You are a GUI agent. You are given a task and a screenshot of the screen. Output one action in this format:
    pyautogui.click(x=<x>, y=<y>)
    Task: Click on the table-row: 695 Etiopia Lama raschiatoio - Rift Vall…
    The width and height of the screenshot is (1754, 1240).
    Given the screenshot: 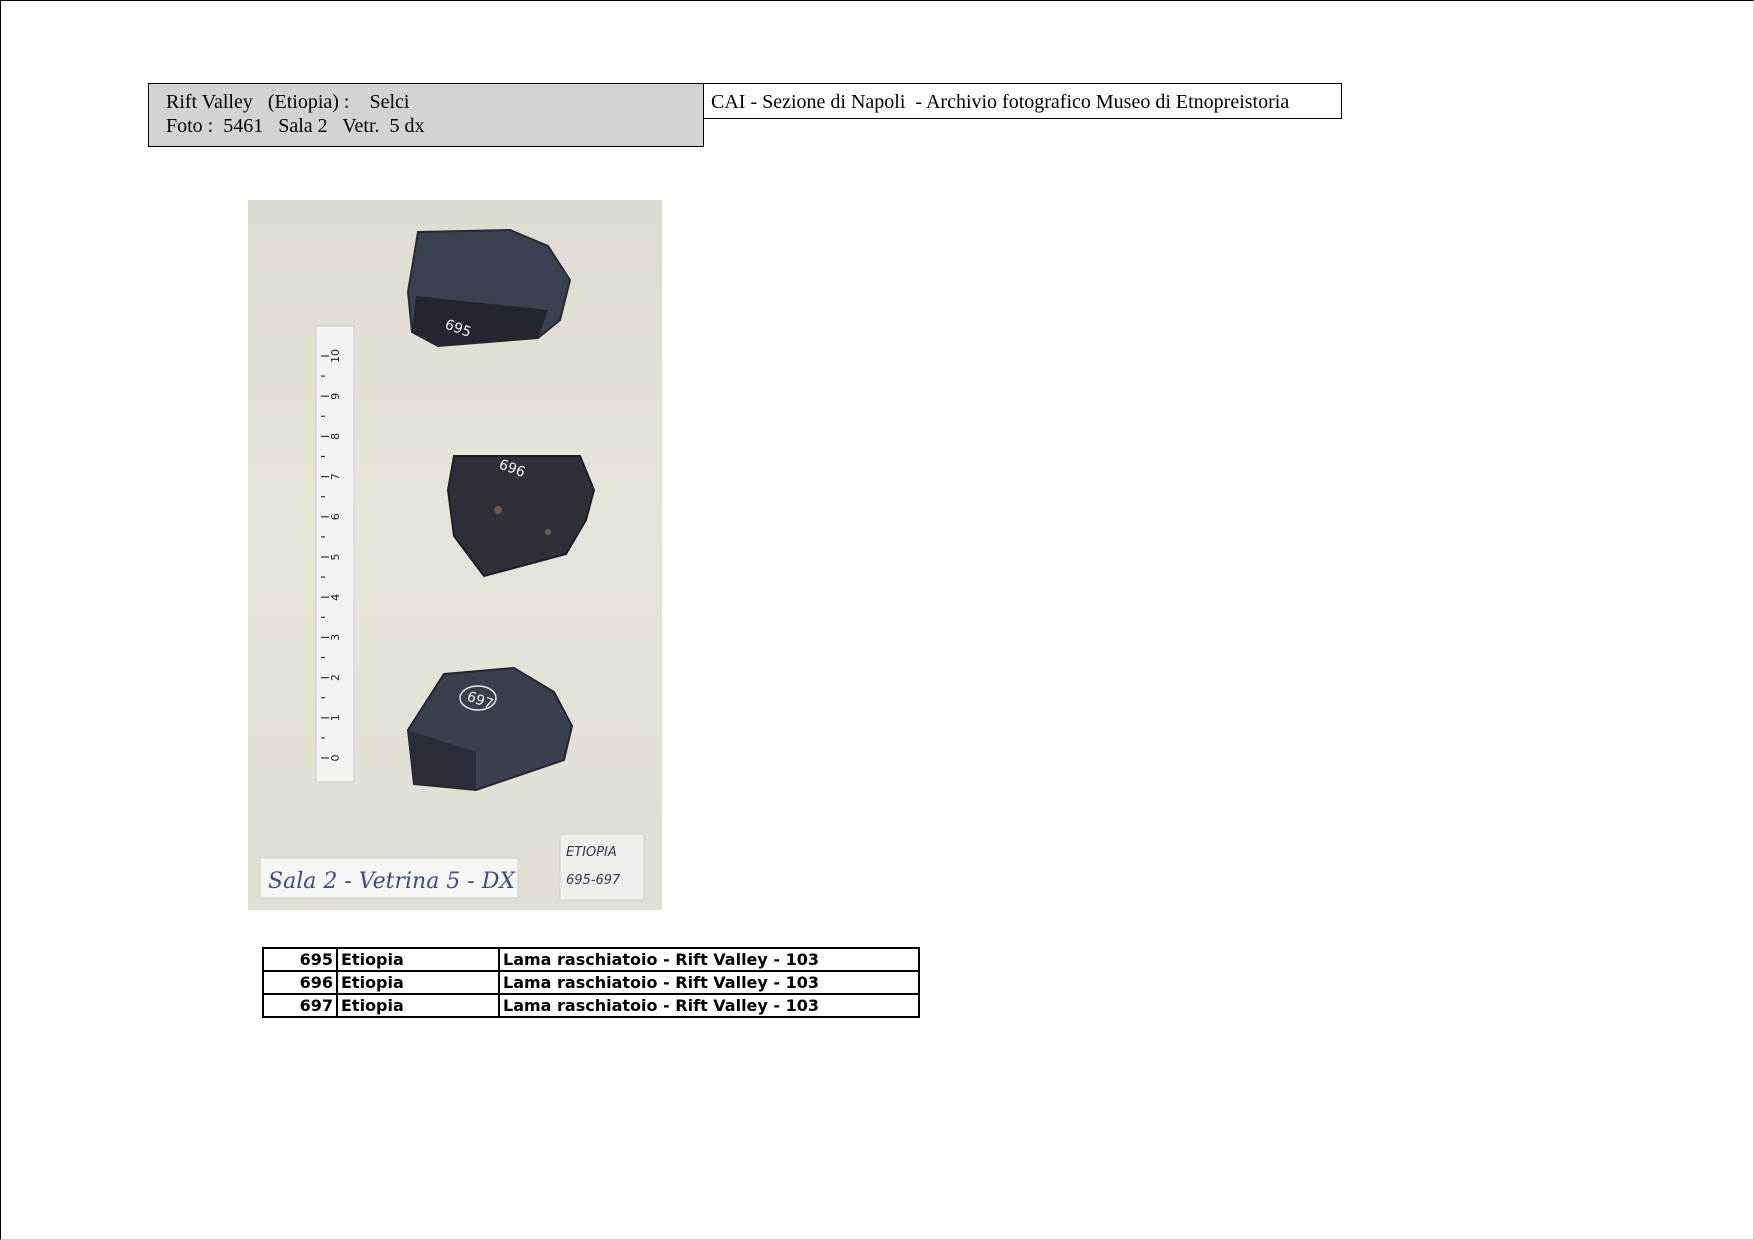 What is the action you would take?
    pyautogui.click(x=591, y=959)
    